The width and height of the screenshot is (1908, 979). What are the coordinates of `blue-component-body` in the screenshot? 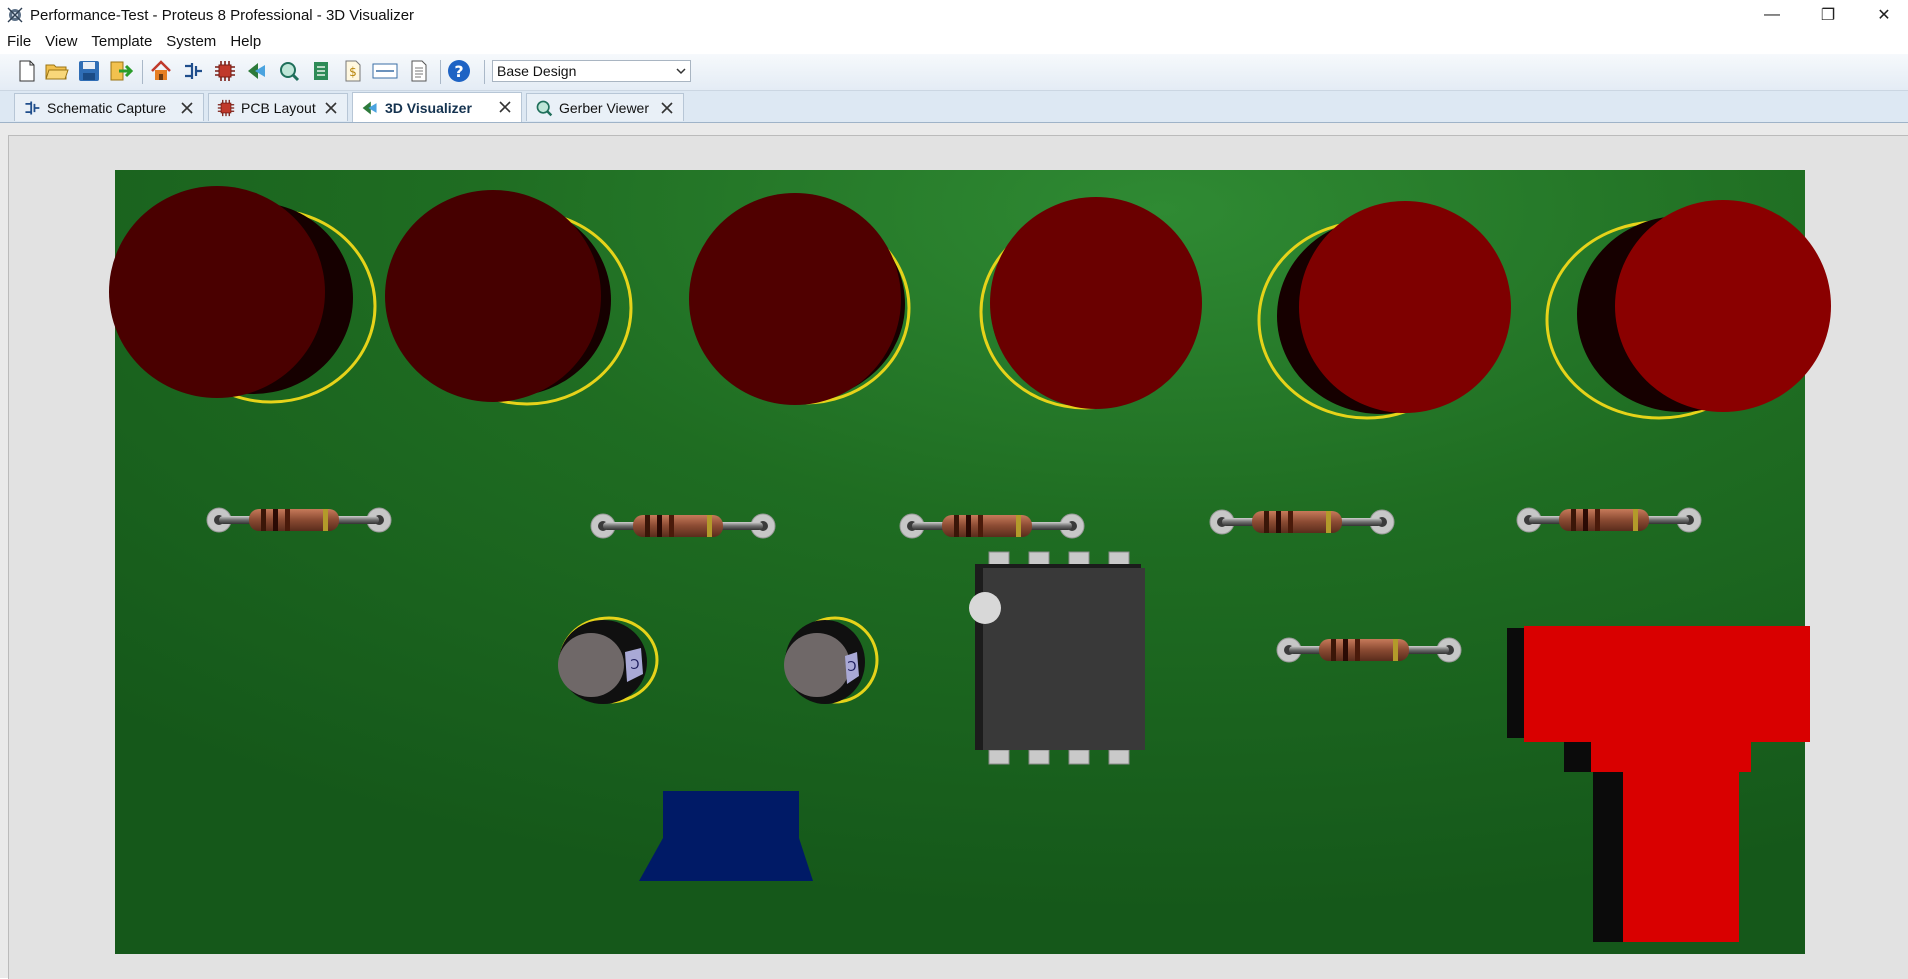 It's located at (726, 836).